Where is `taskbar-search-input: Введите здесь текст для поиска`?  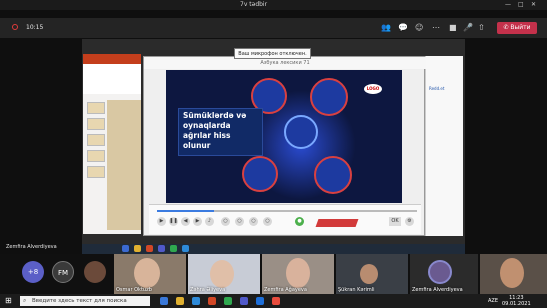
taskbar-search-input: Введите здесь текст для поиска is located at coordinates (85, 301).